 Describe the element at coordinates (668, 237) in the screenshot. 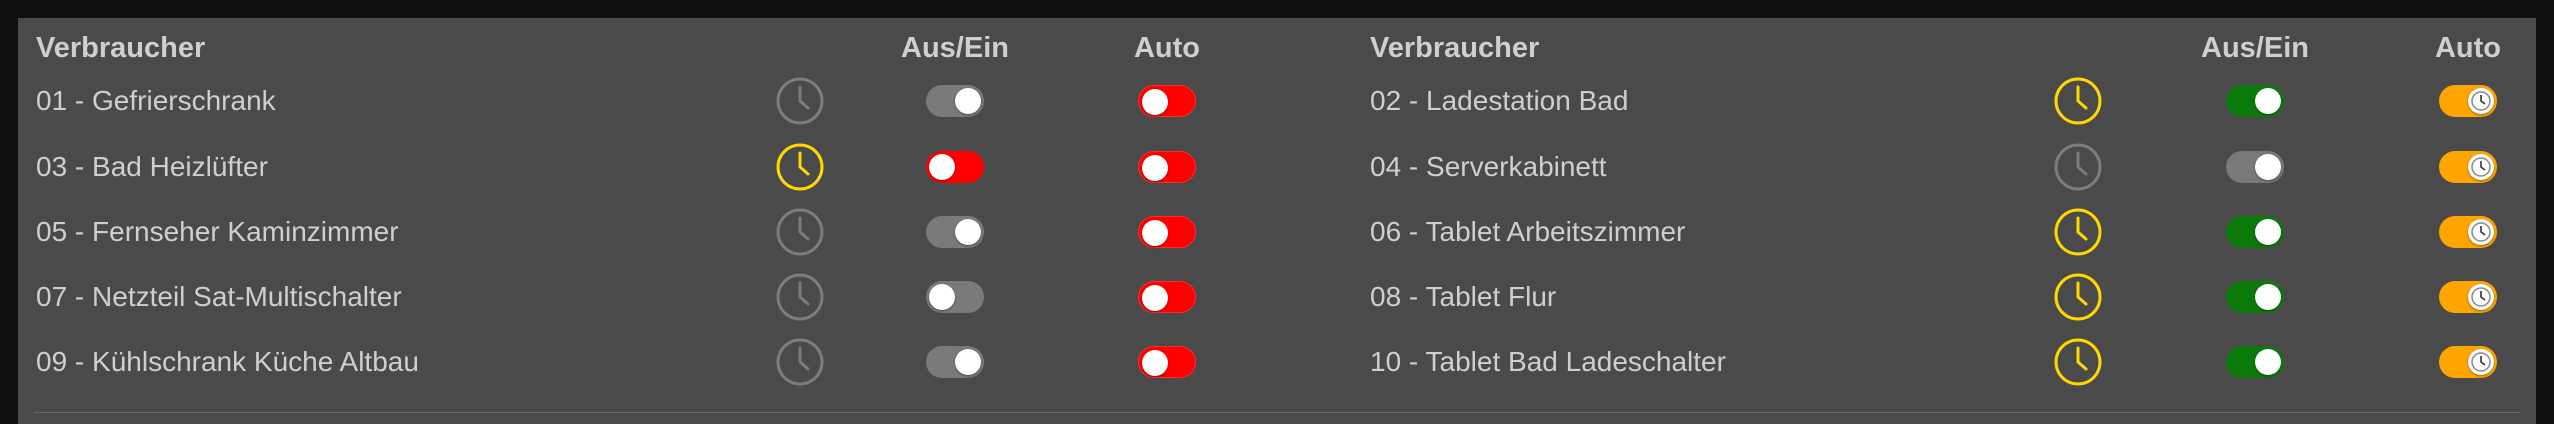

I see `consumer-row: 05 - Fernseher Kaminzimmer` at that location.